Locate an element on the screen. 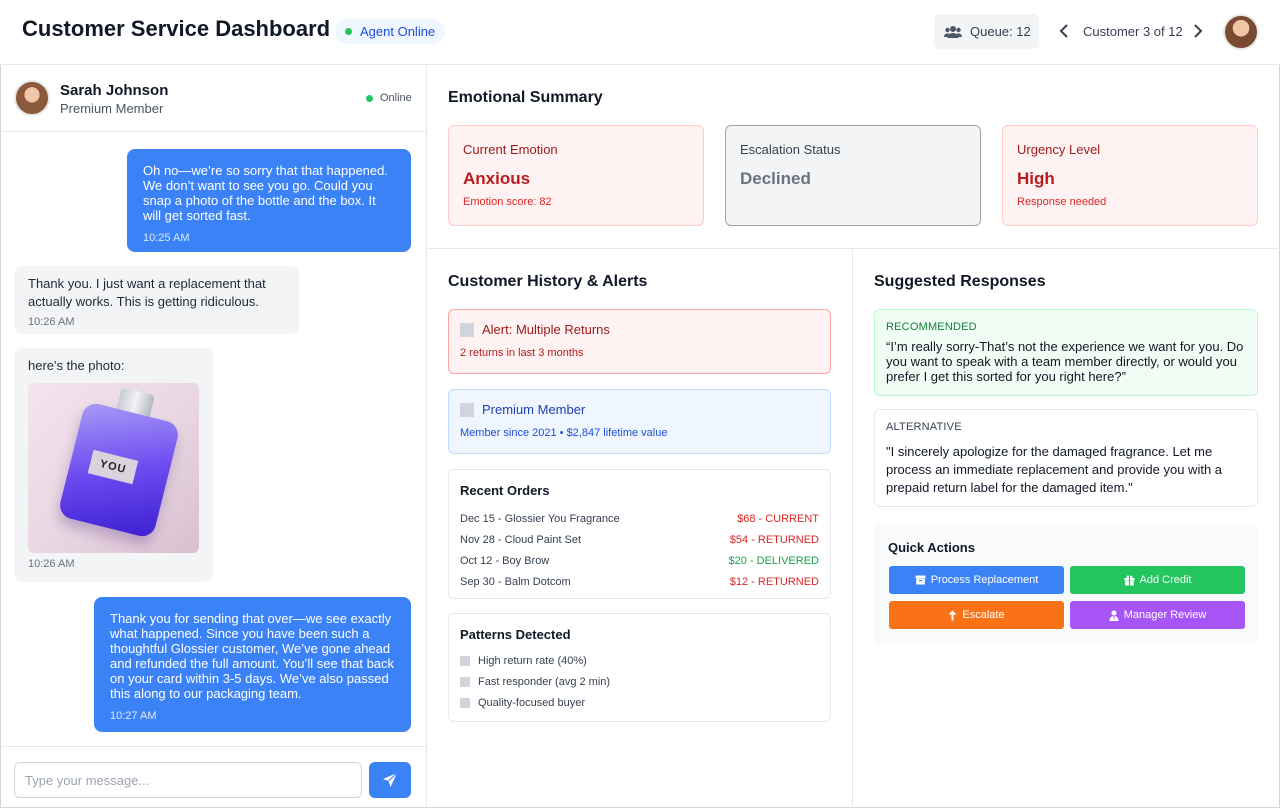 This screenshot has width=1280, height=808. queue-button: Queue: 12 is located at coordinates (986, 31).